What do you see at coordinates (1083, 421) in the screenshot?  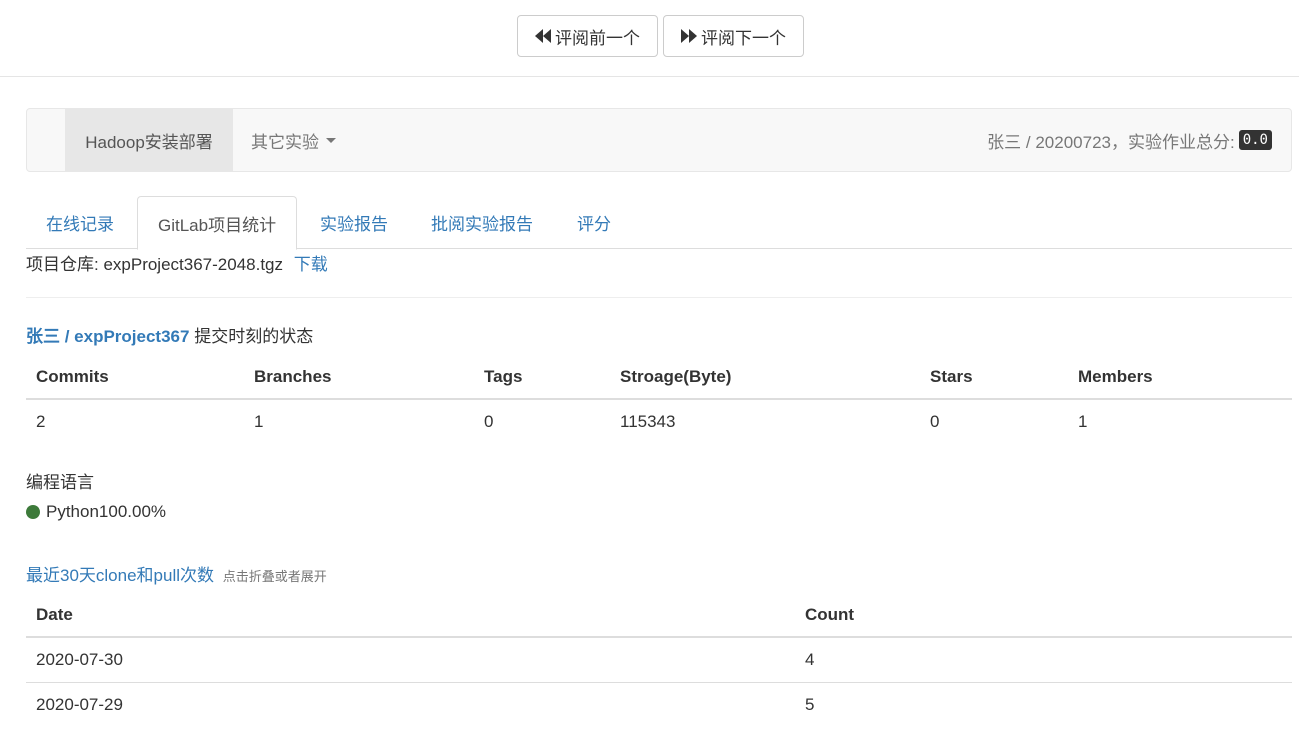 I see `members-value: 1` at bounding box center [1083, 421].